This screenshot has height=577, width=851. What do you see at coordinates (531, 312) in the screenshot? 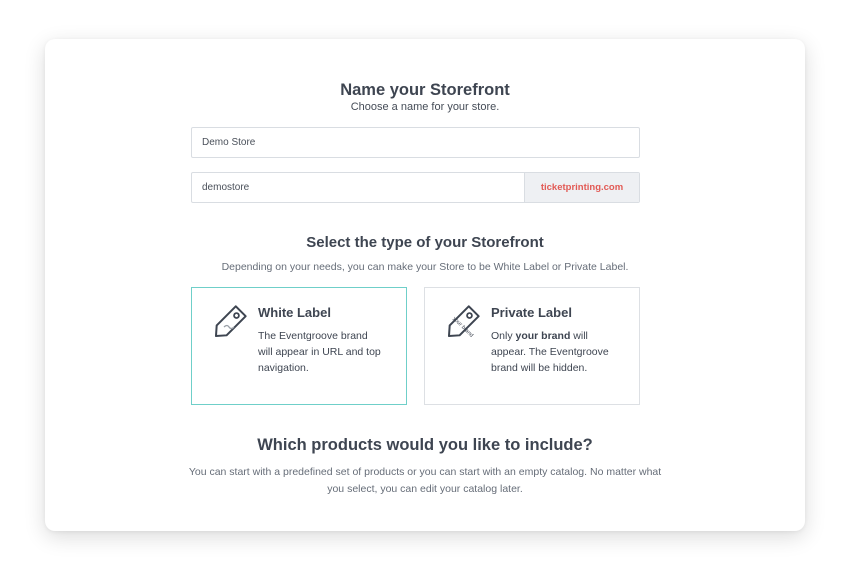
I see `private-label-title: Private Label` at bounding box center [531, 312].